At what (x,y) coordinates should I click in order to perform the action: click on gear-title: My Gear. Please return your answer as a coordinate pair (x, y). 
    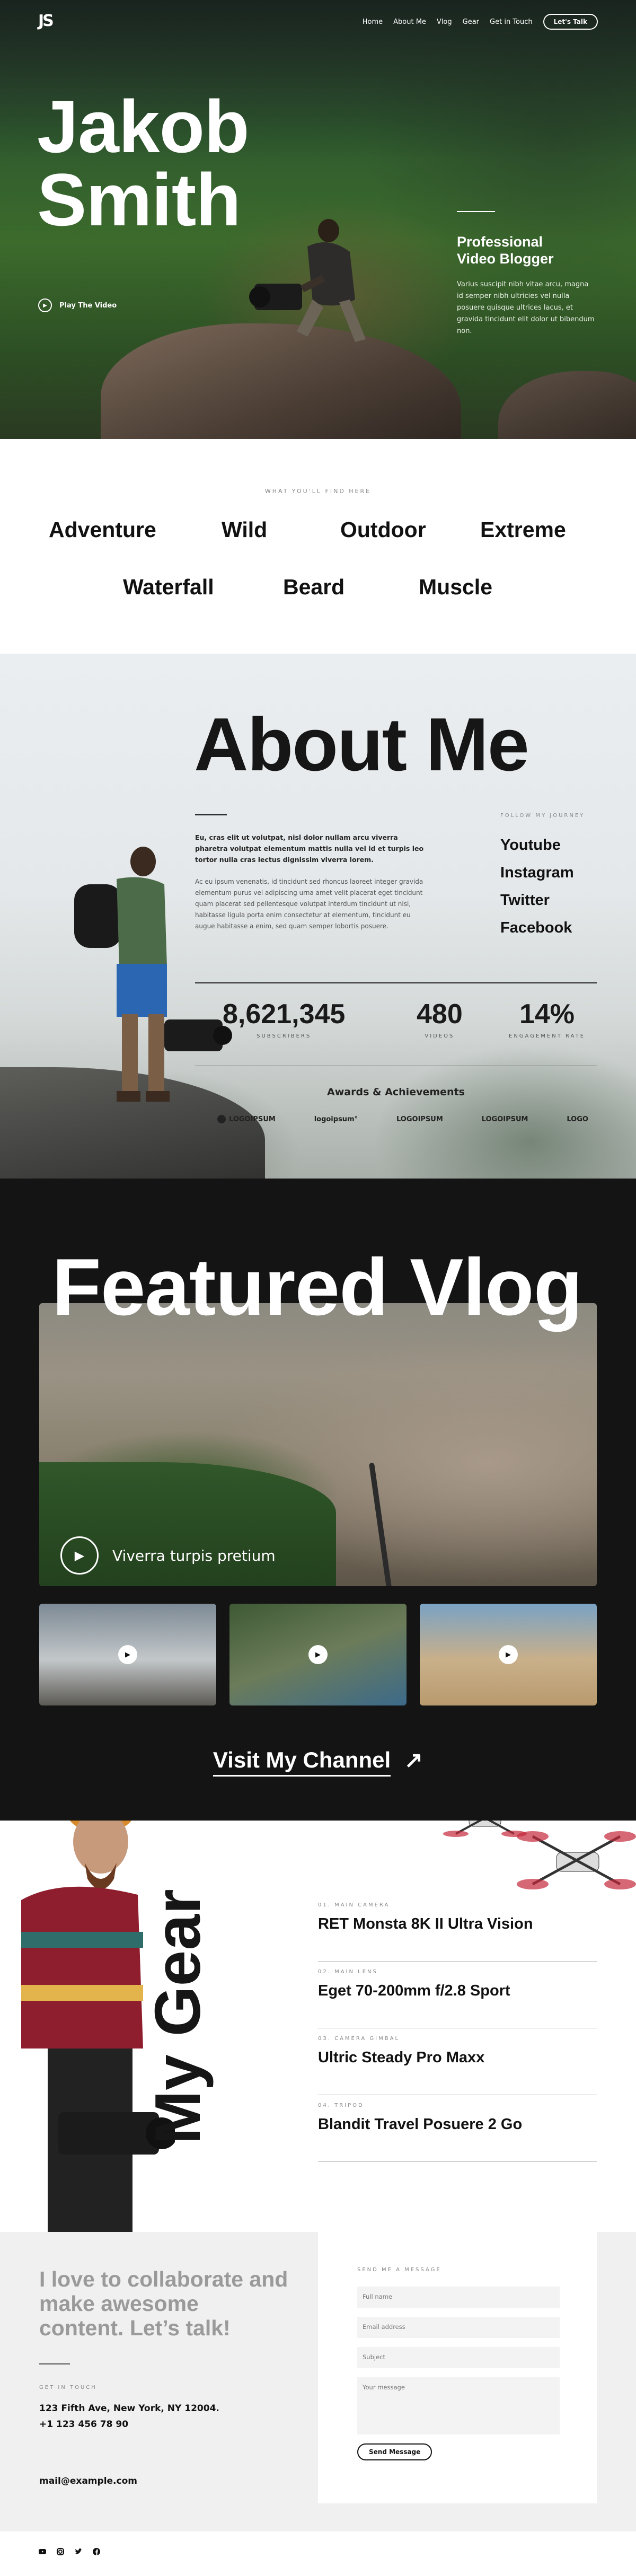
    Looking at the image, I should click on (178, 2016).